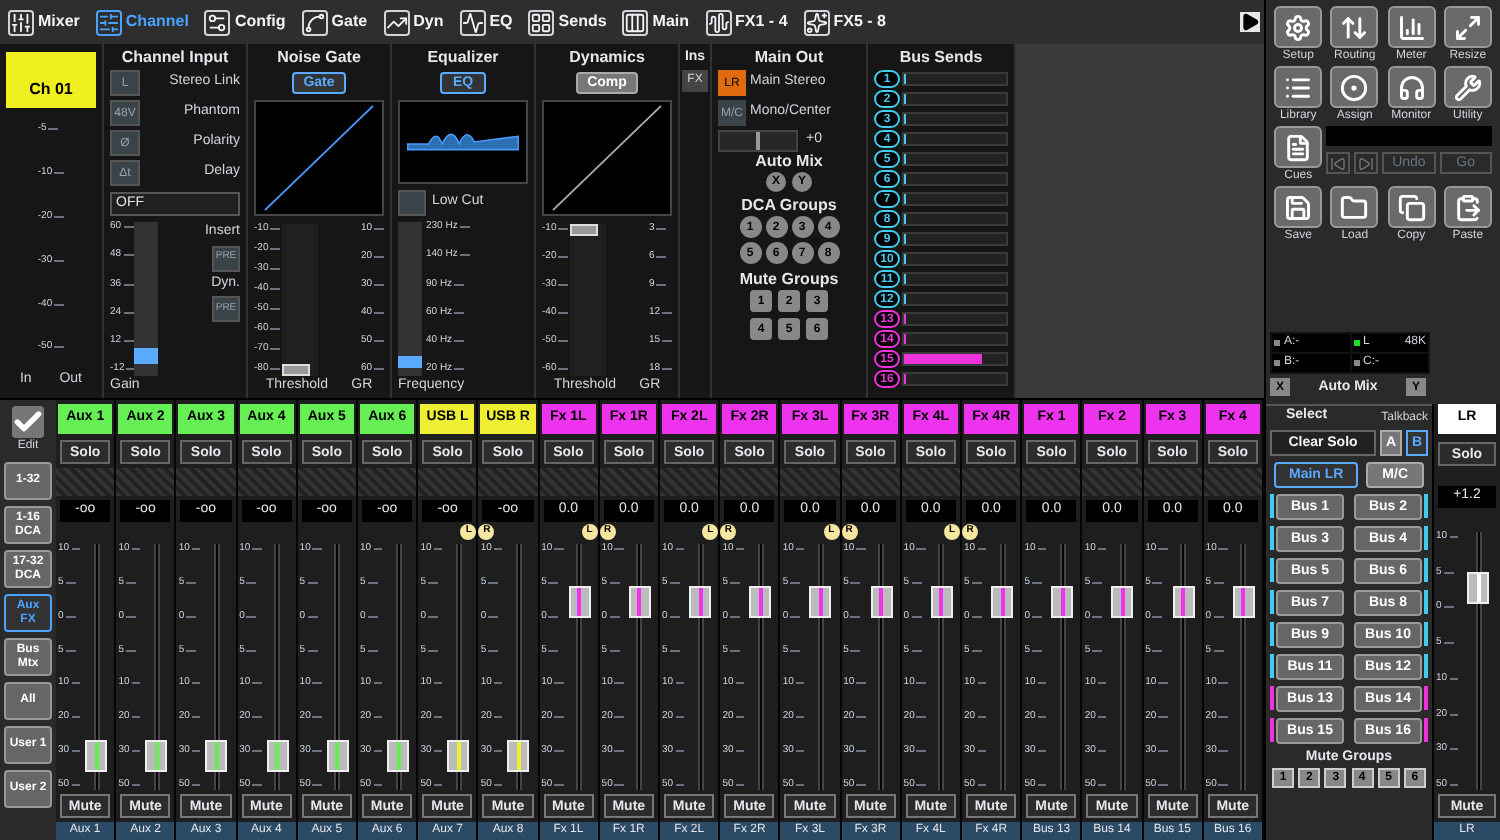  Describe the element at coordinates (396, 22) in the screenshot. I see `curve-icon` at that location.